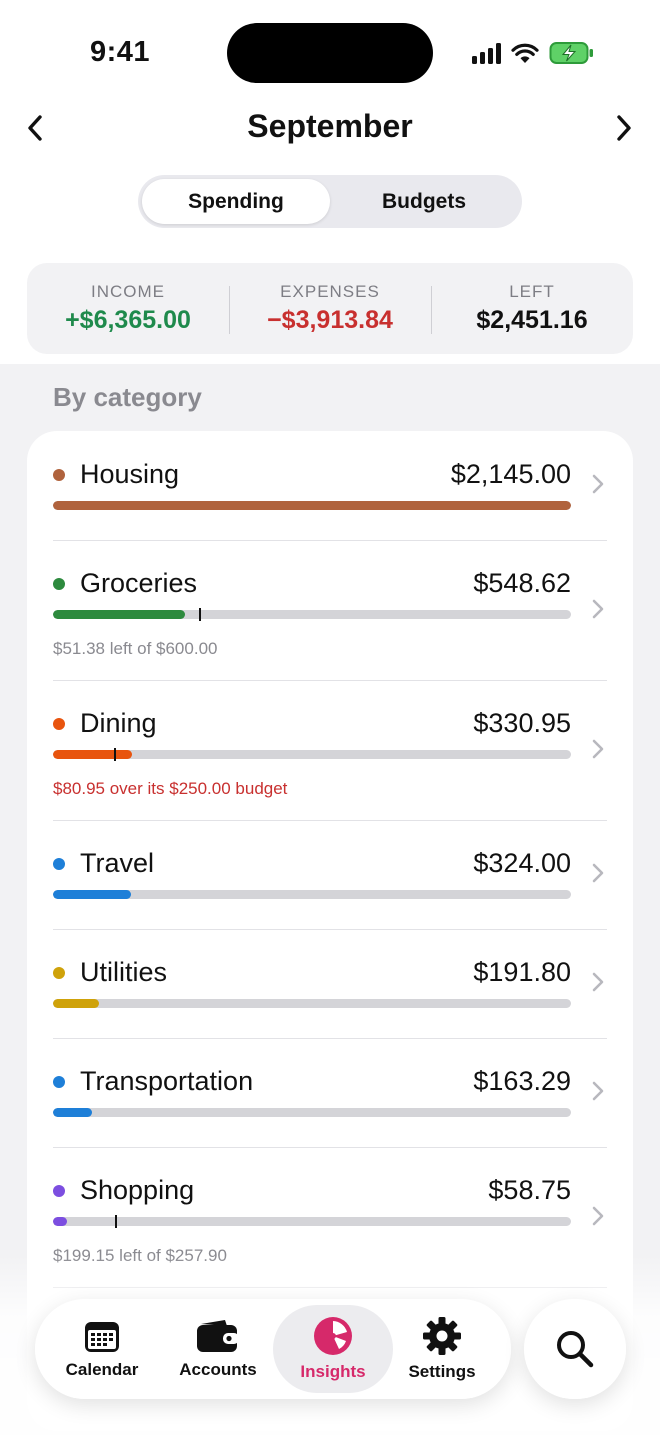 The image size is (660, 1435). Describe the element at coordinates (525, 53) in the screenshot. I see `wifi-icon` at that location.